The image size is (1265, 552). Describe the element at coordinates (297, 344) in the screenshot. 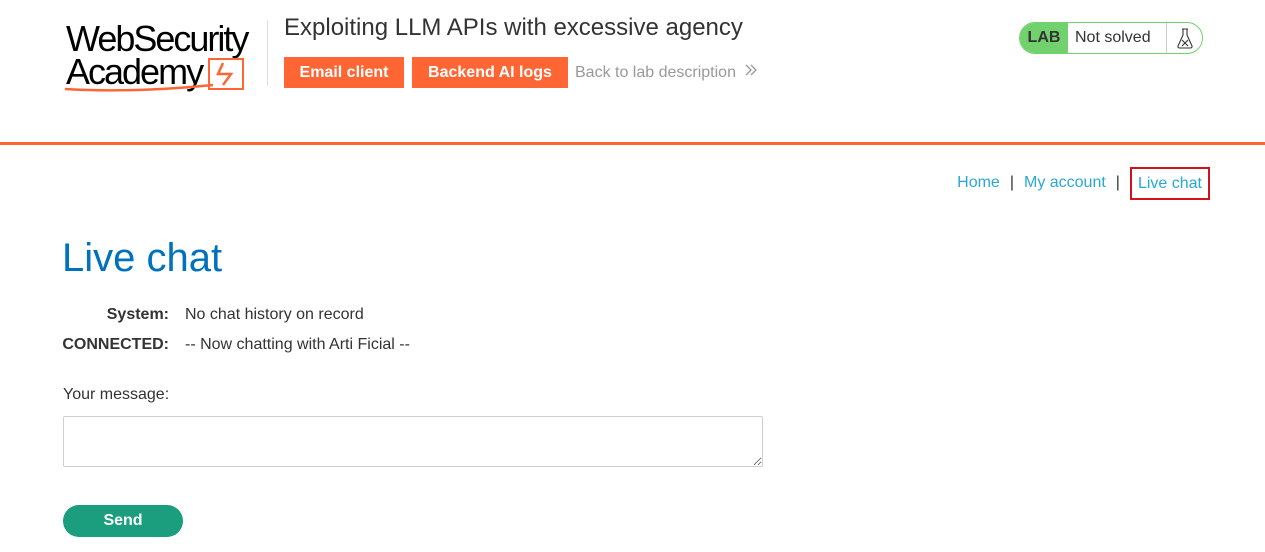

I see `chat-message: -- Now chatting with Arti Ficial --` at that location.